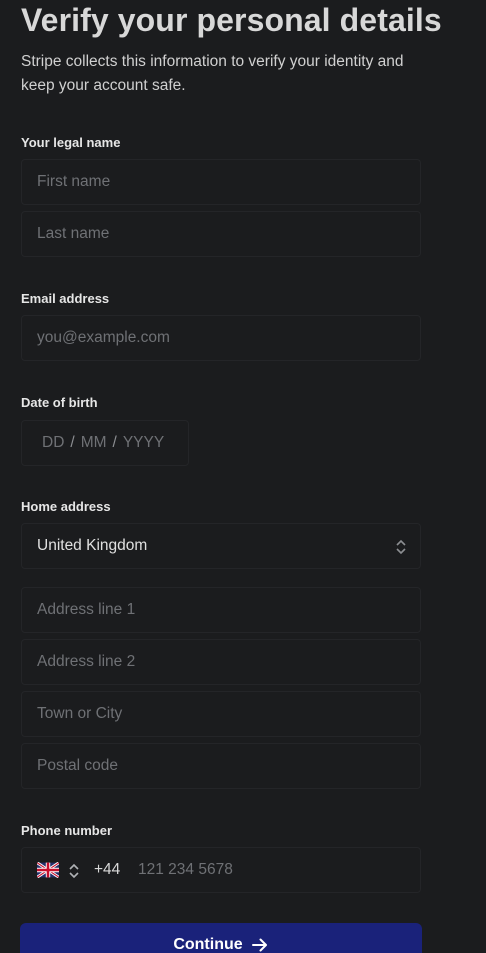 The width and height of the screenshot is (486, 953). I want to click on dob-month: MM, so click(94, 443).